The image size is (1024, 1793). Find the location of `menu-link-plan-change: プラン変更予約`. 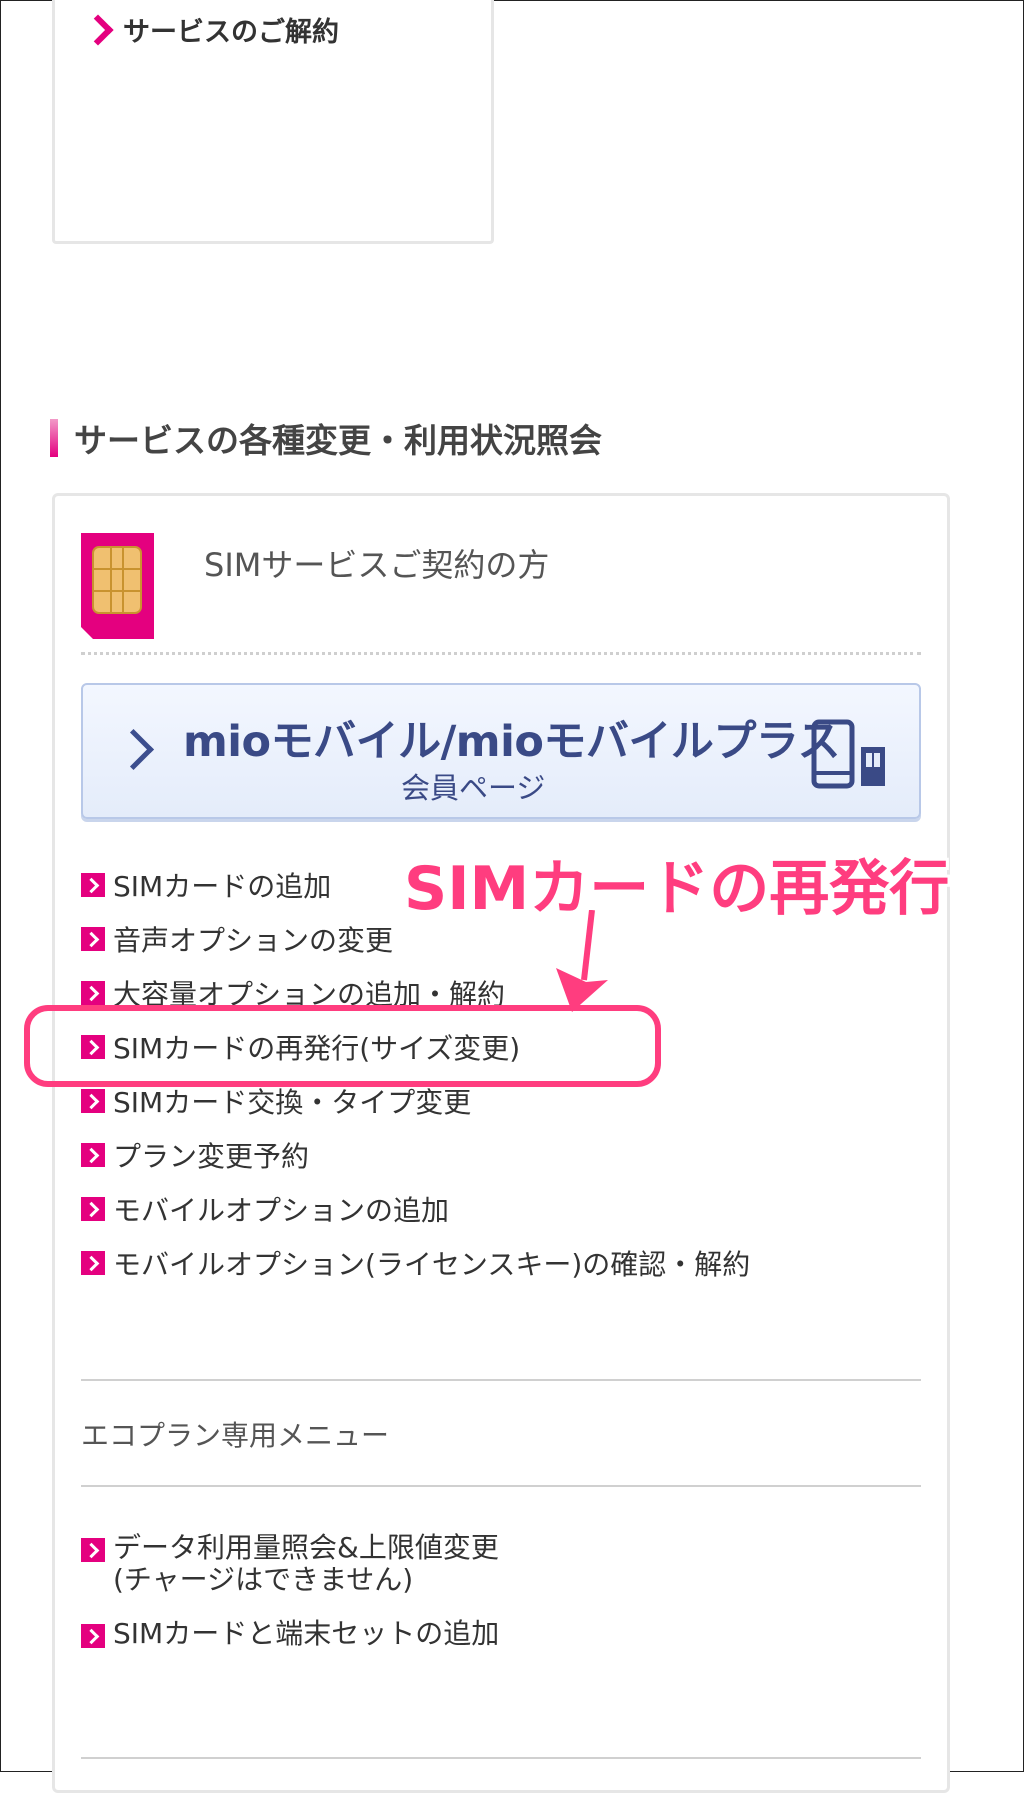

menu-link-plan-change: プラン変更予約 is located at coordinates (195, 1155).